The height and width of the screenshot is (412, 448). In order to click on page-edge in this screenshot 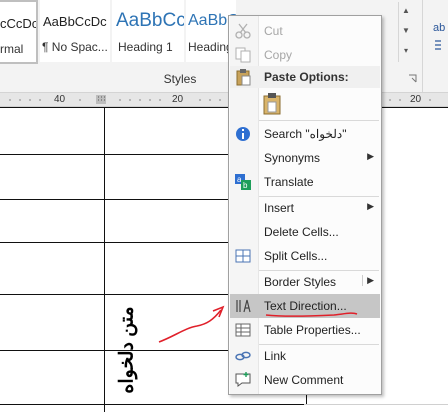, I will do `click(376, 404)`.